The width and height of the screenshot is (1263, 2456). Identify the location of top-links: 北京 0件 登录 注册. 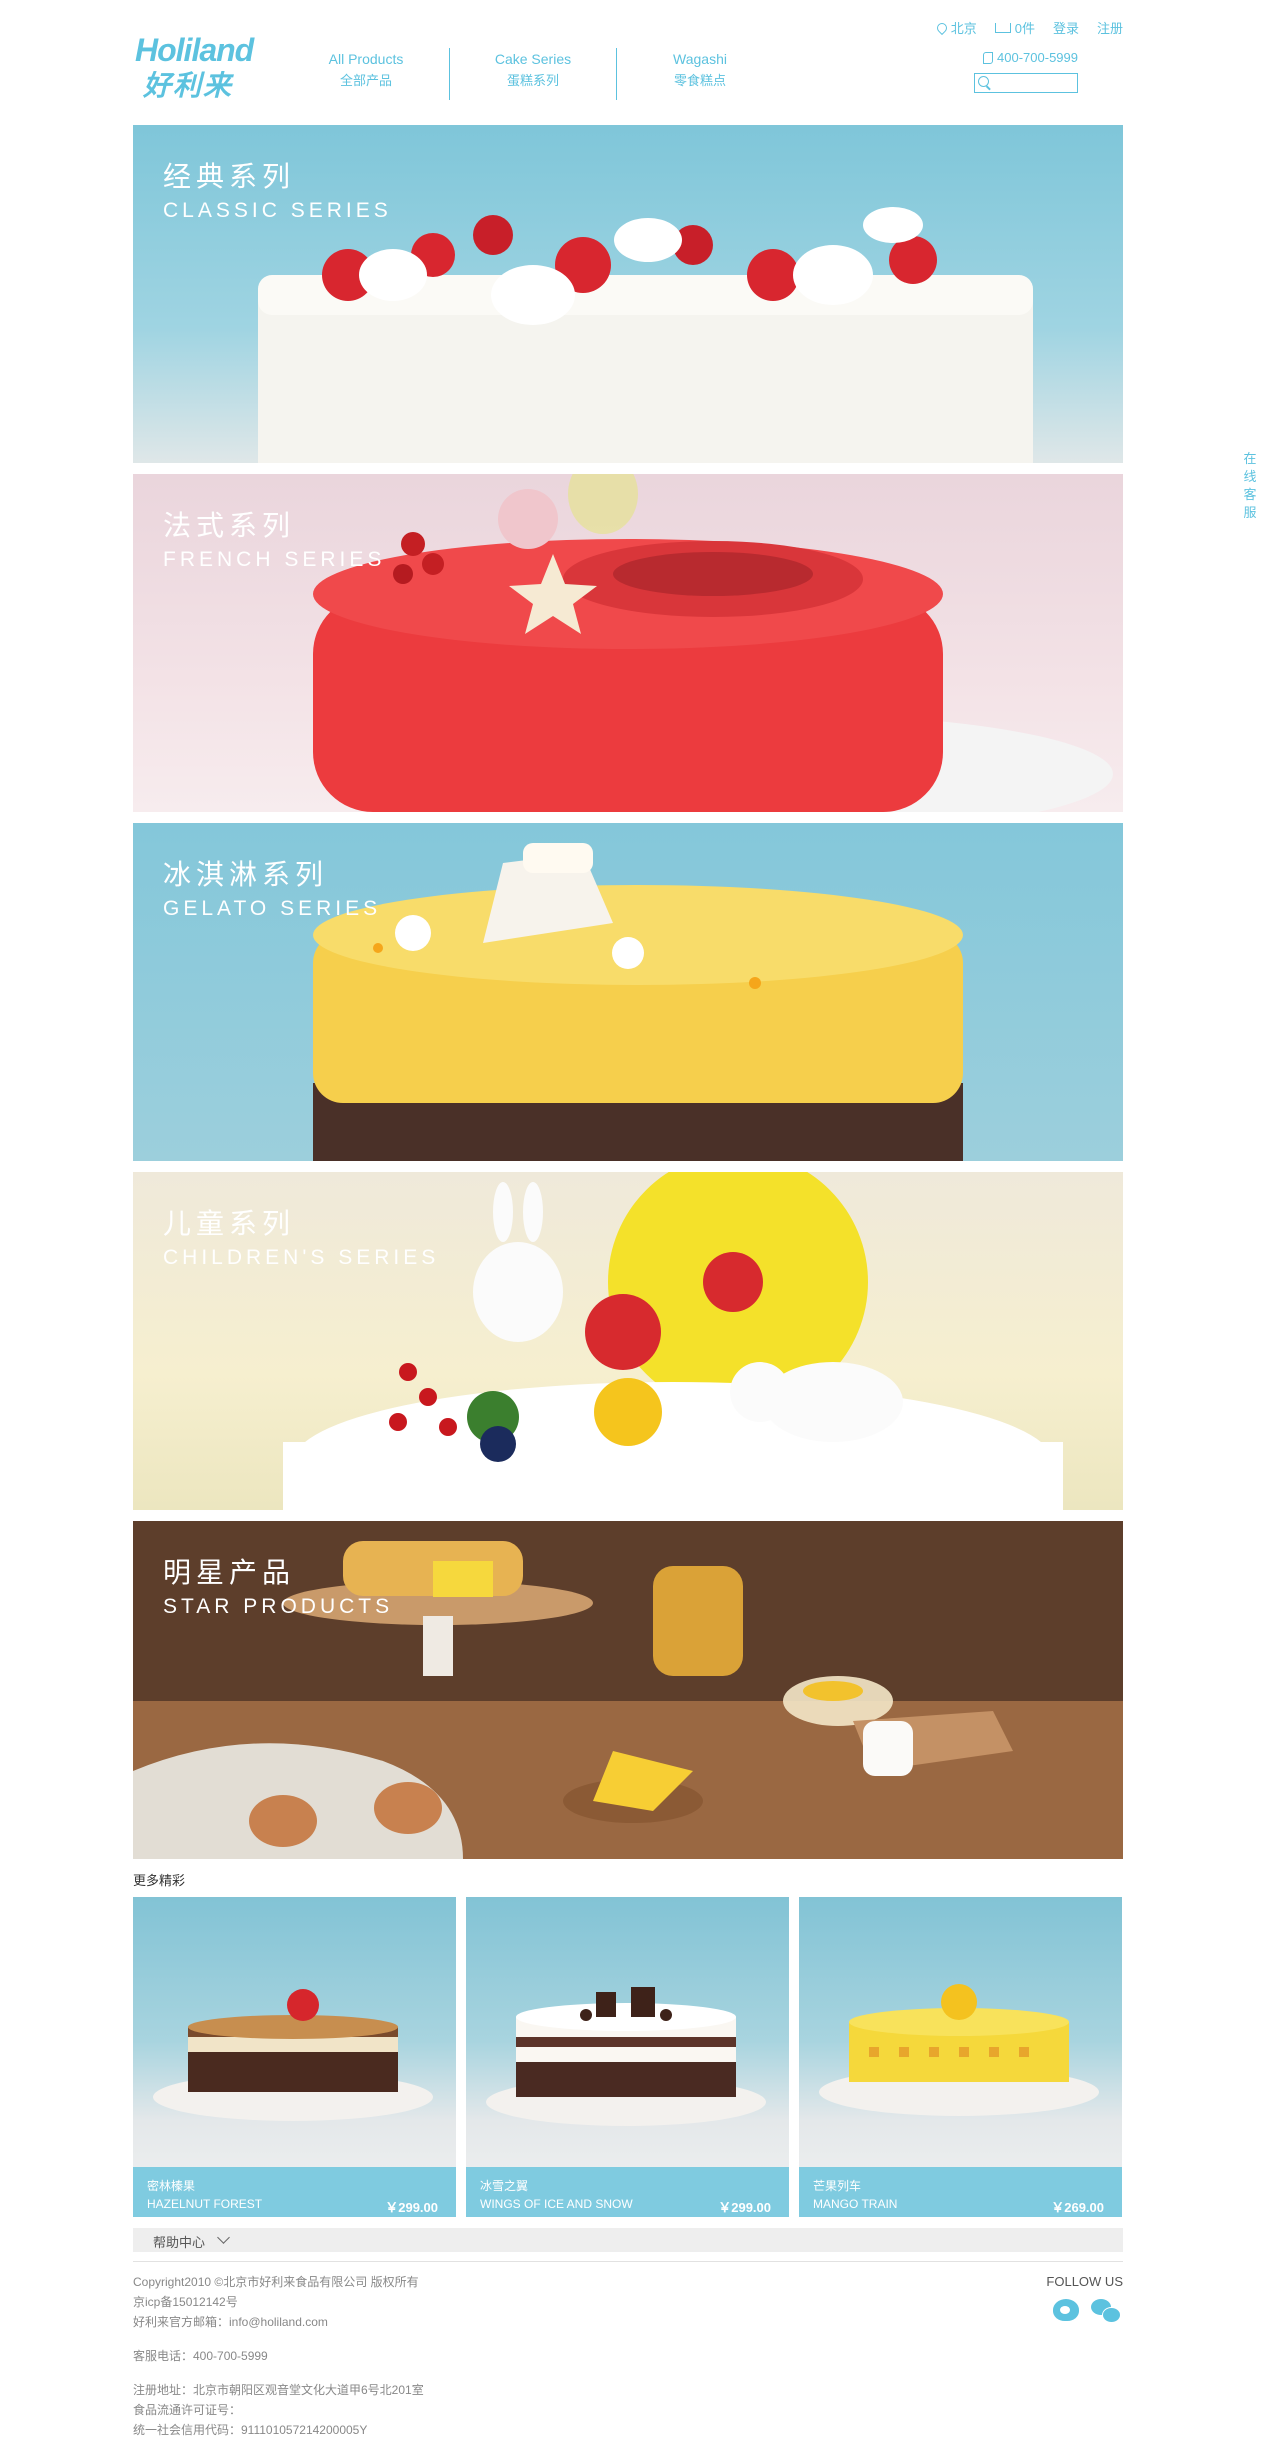
(1028, 27).